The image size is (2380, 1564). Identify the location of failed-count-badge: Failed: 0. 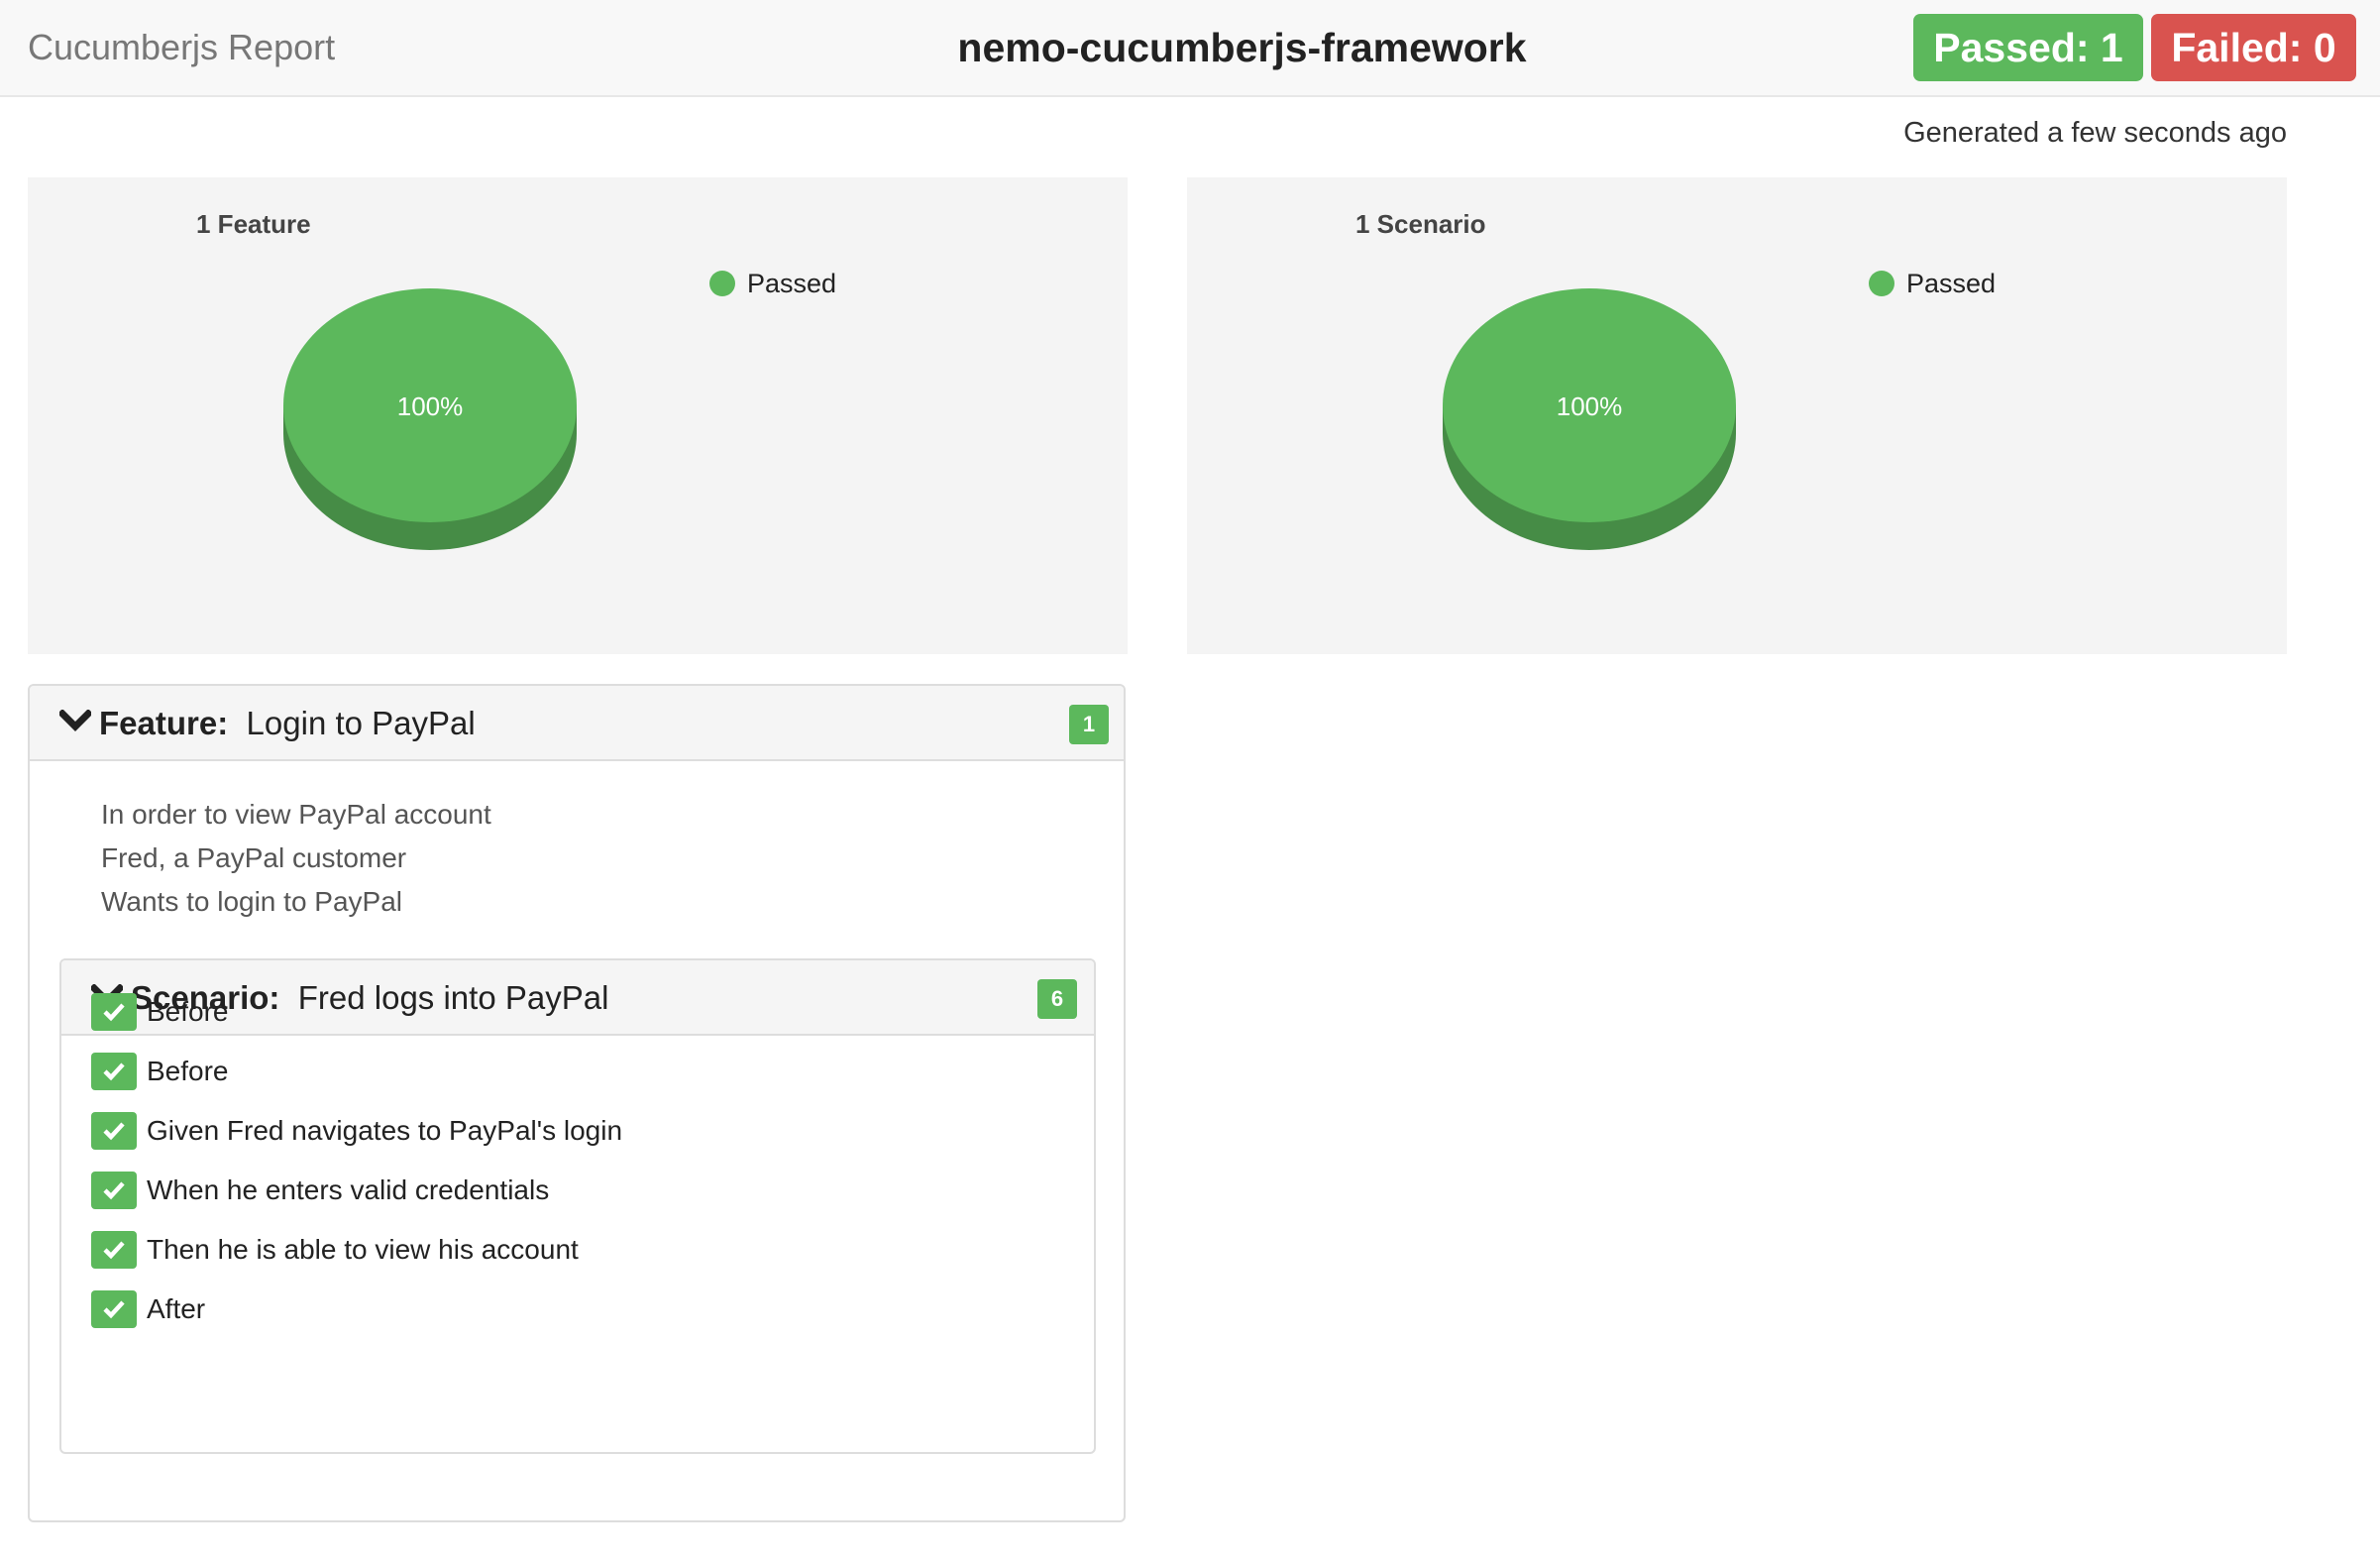
(2253, 47).